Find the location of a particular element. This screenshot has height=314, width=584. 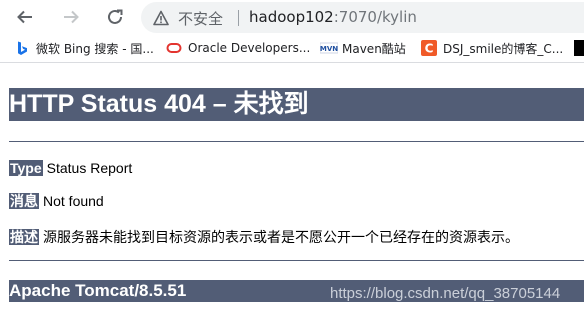

message-row: 消息 Not found is located at coordinates (56, 201).